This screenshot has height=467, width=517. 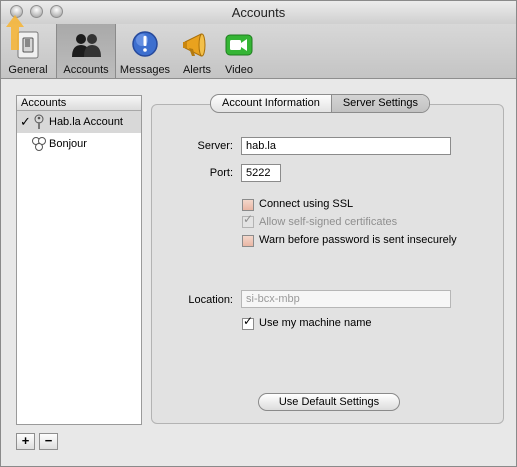 I want to click on list-item: Bonjour, so click(x=79, y=144).